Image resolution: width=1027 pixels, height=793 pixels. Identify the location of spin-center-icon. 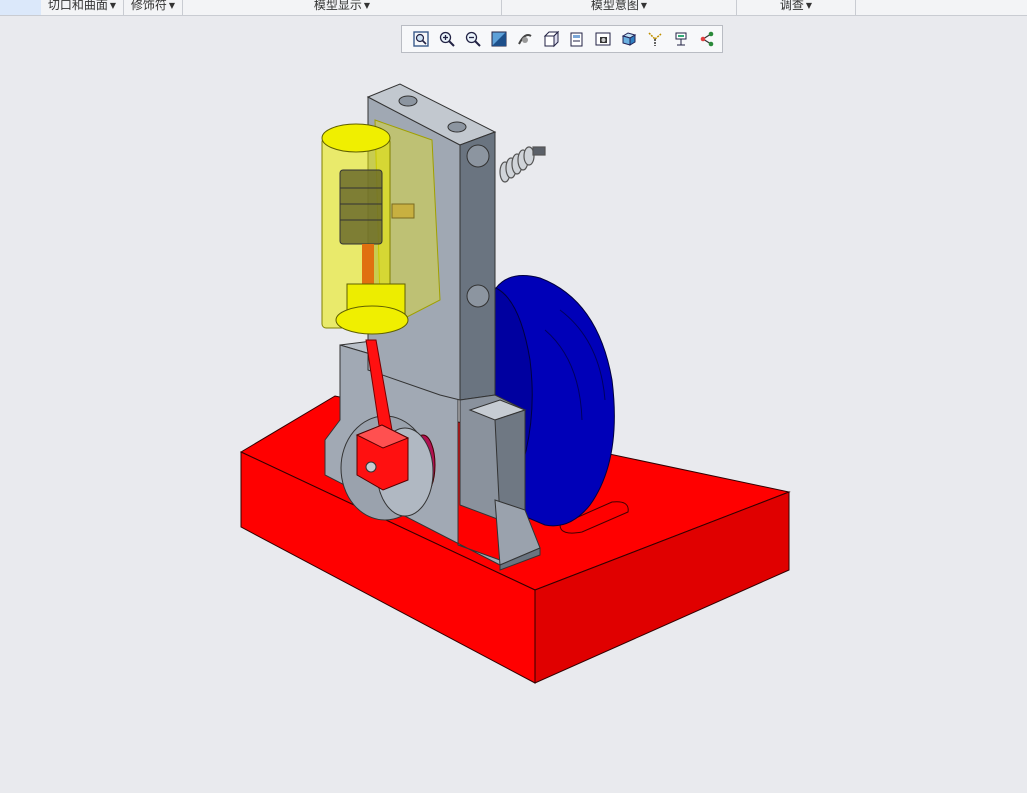
(681, 39).